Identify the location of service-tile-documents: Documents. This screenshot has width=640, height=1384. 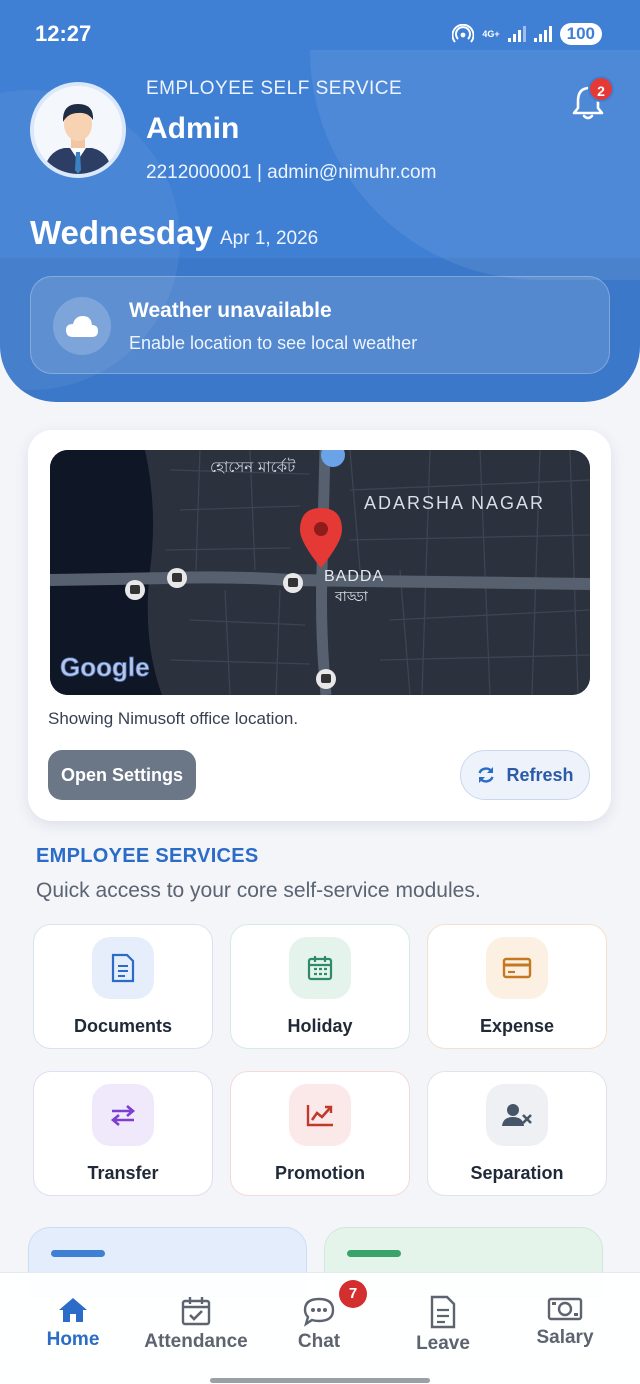
(123, 986).